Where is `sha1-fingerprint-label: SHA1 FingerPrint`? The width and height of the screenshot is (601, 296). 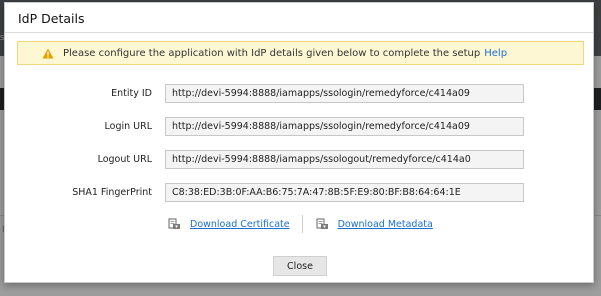
sha1-fingerprint-label: SHA1 FingerPrint is located at coordinates (112, 192).